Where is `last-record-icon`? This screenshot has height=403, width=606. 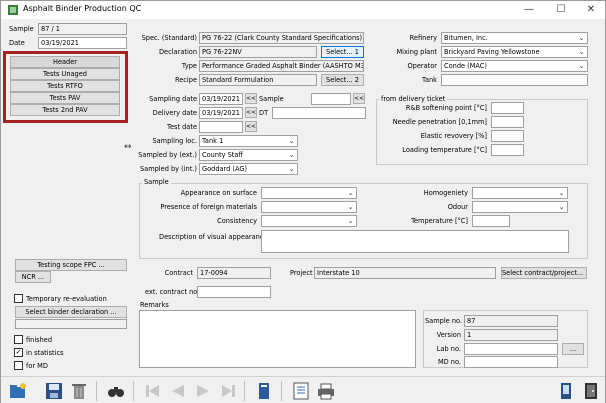
last-record-icon is located at coordinates (228, 391).